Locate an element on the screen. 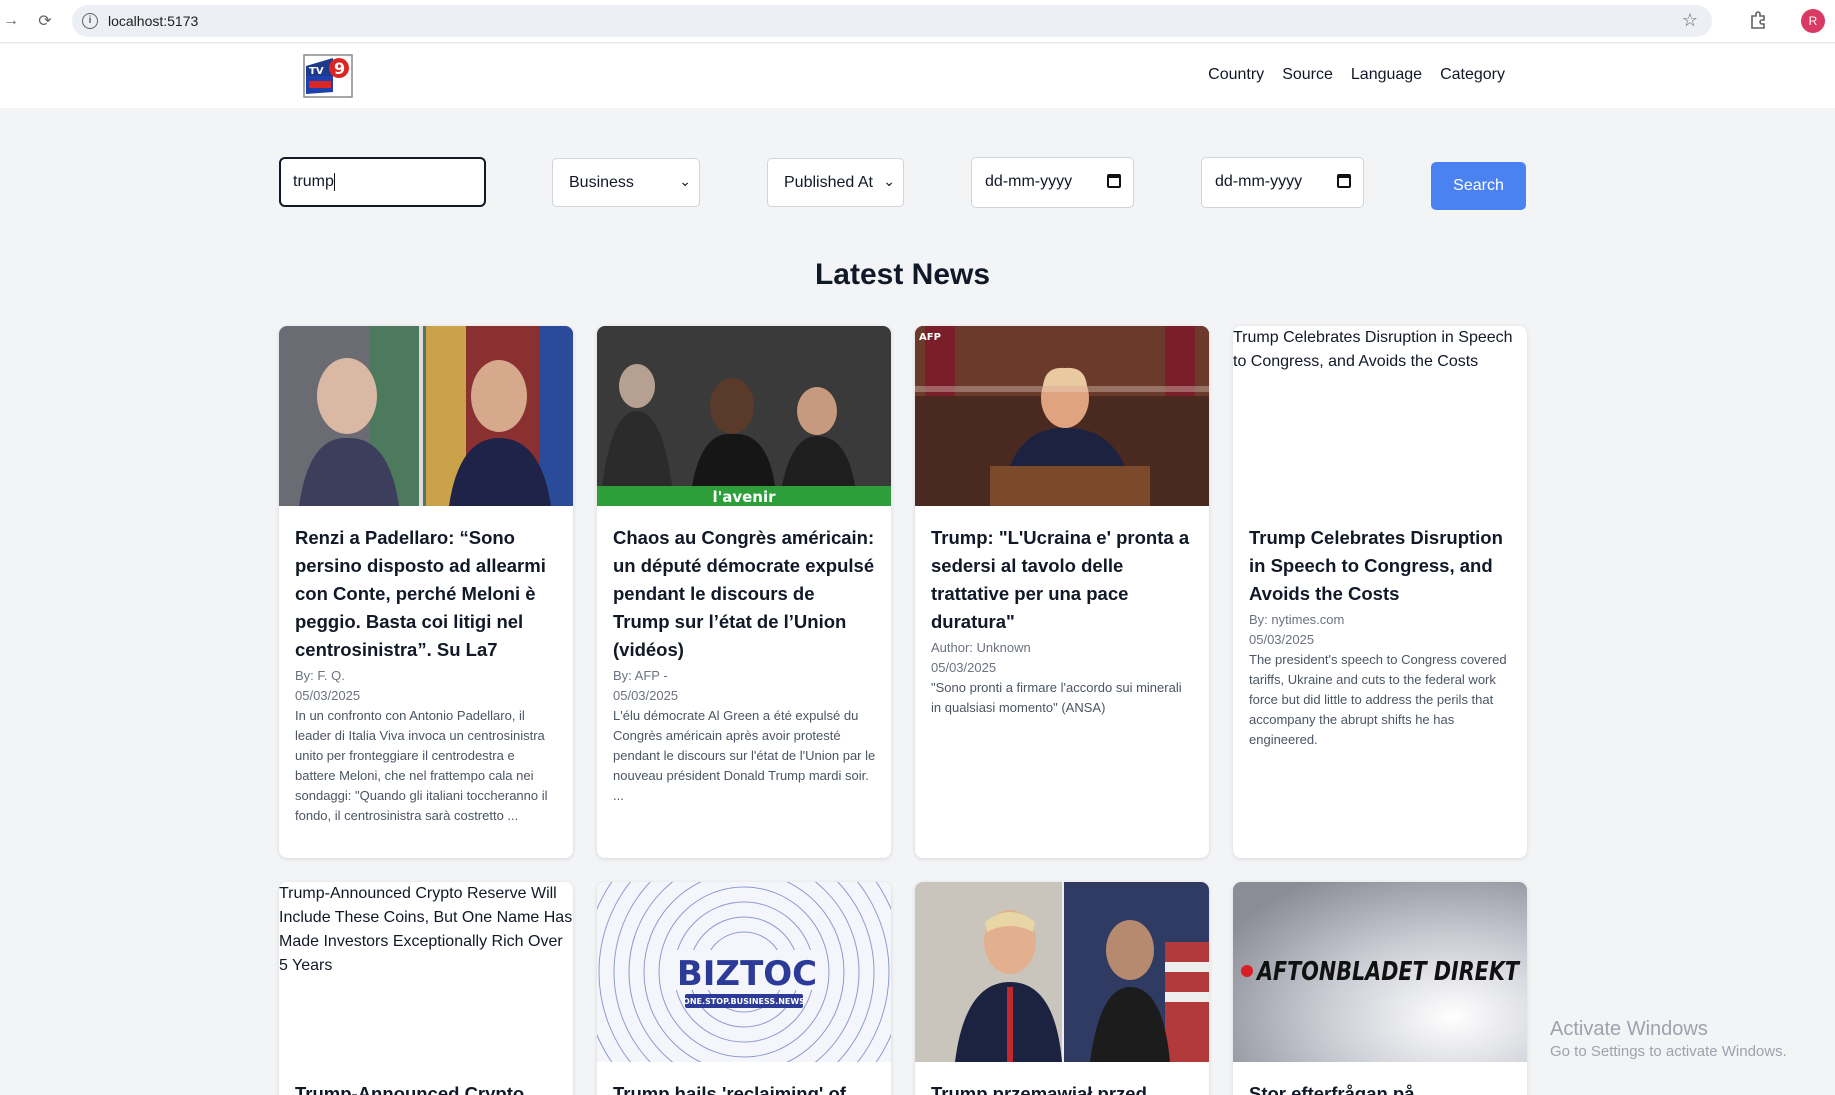  profile-avatar: R is located at coordinates (1813, 21).